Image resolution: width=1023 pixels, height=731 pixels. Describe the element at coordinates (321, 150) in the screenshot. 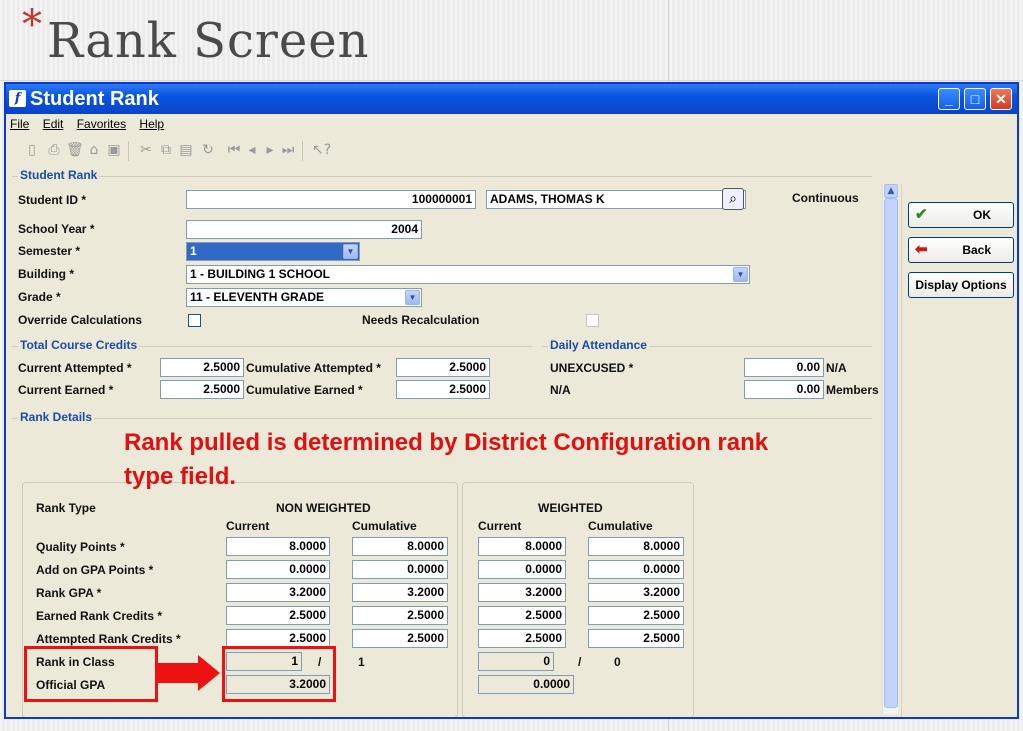

I see `help-icon: ↖?` at that location.